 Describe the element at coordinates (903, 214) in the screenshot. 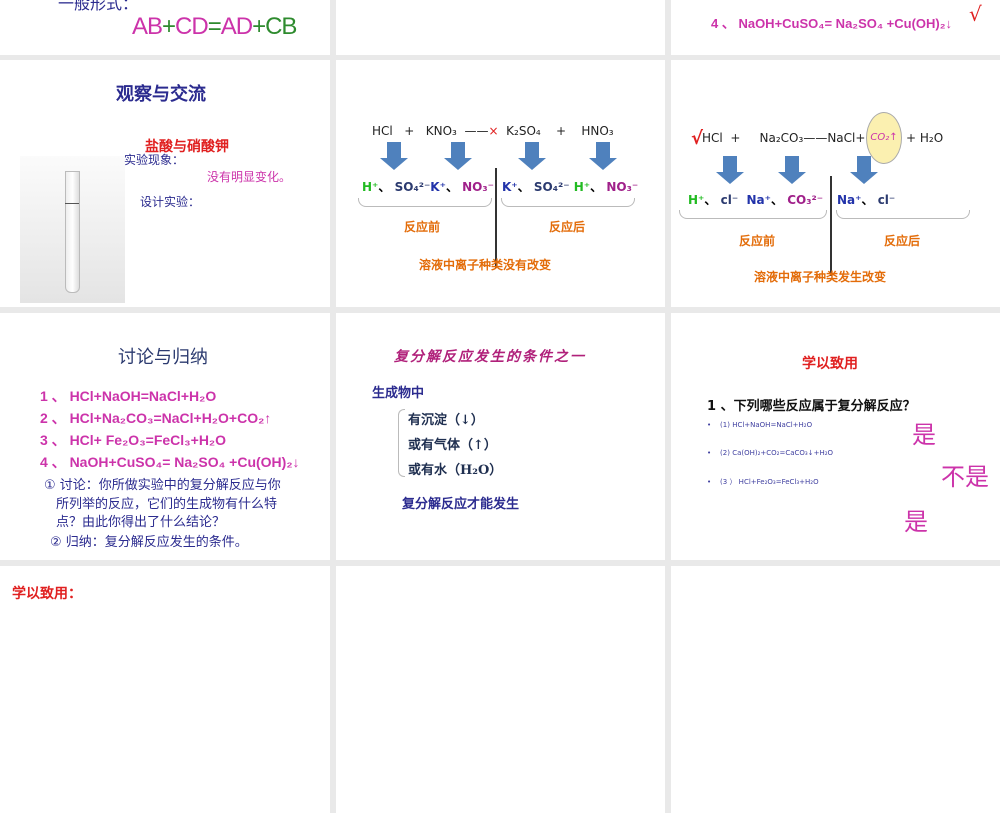

I see `brace-after` at that location.